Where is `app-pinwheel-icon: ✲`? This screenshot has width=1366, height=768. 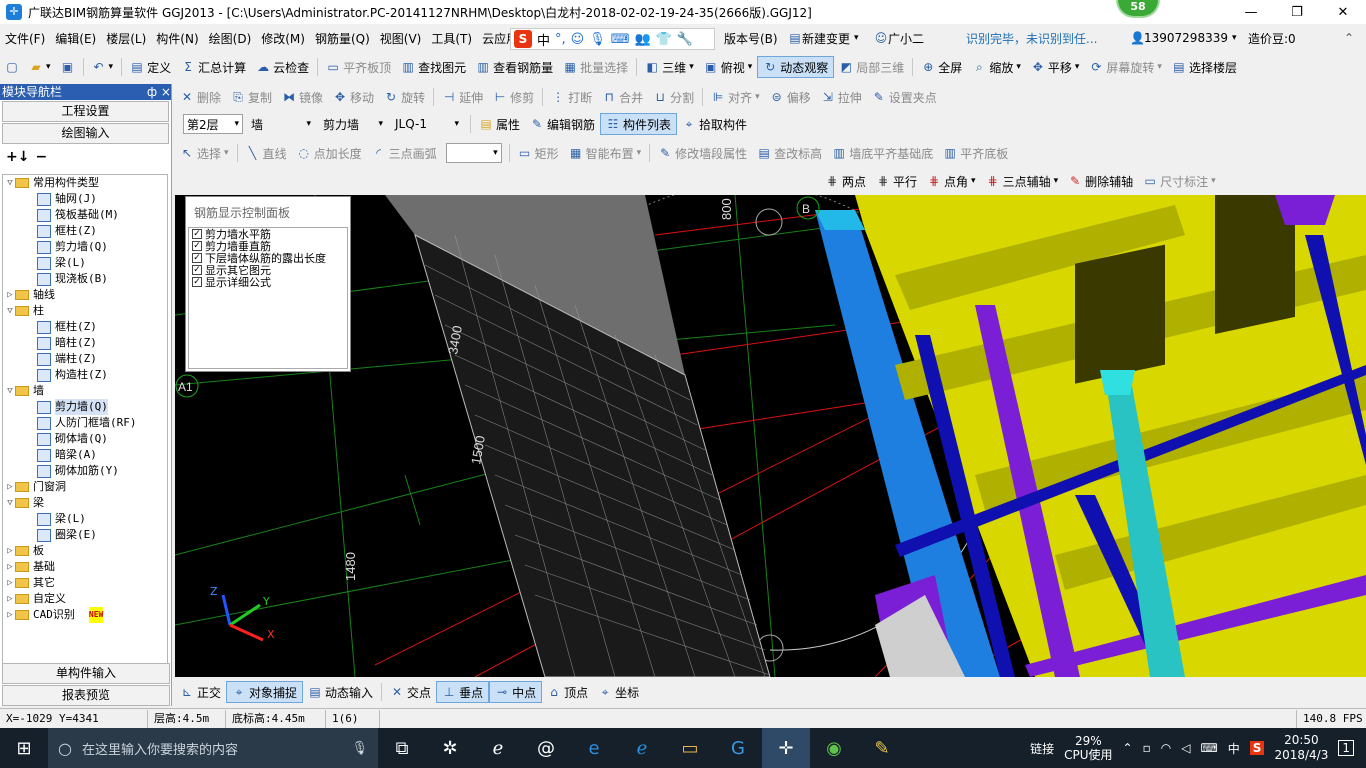 app-pinwheel-icon: ✲ is located at coordinates (450, 748).